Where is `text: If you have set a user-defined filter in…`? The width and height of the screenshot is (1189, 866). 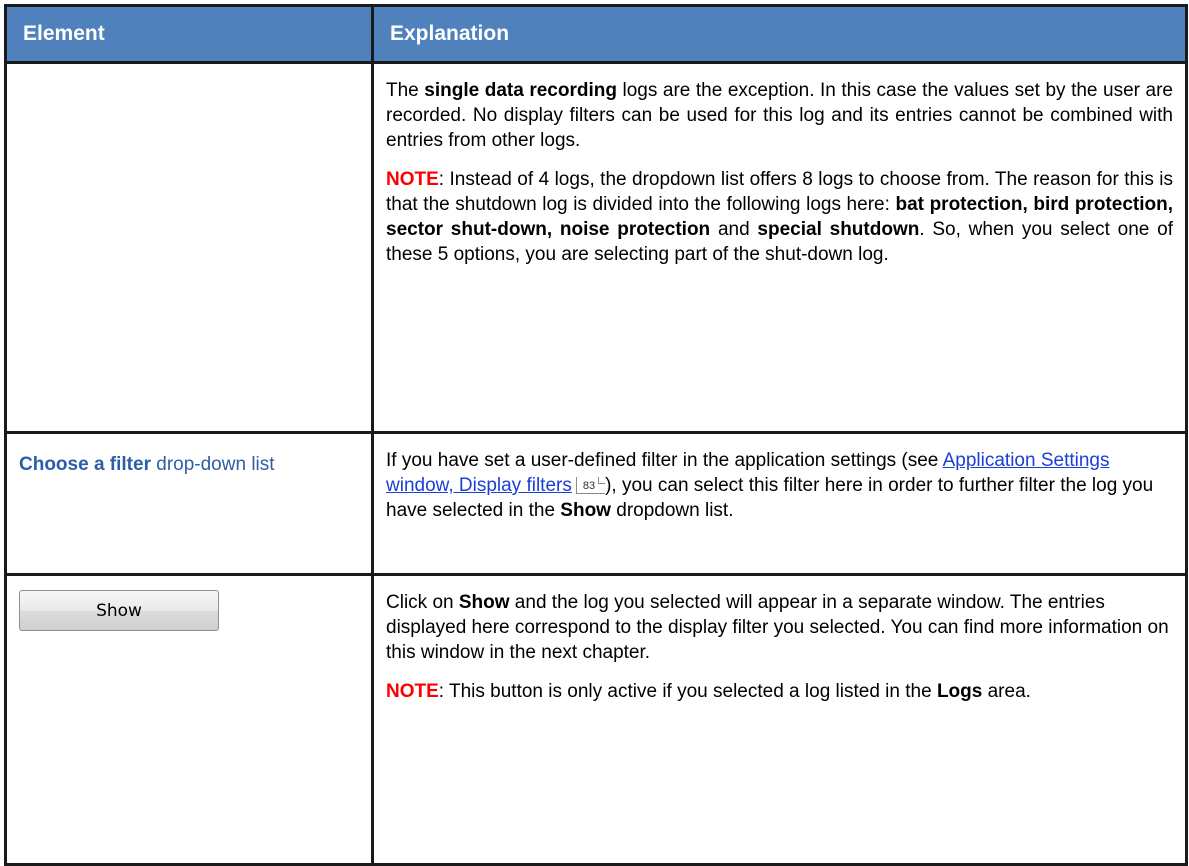
text: If you have set a user-defined filter in… is located at coordinates (664, 460).